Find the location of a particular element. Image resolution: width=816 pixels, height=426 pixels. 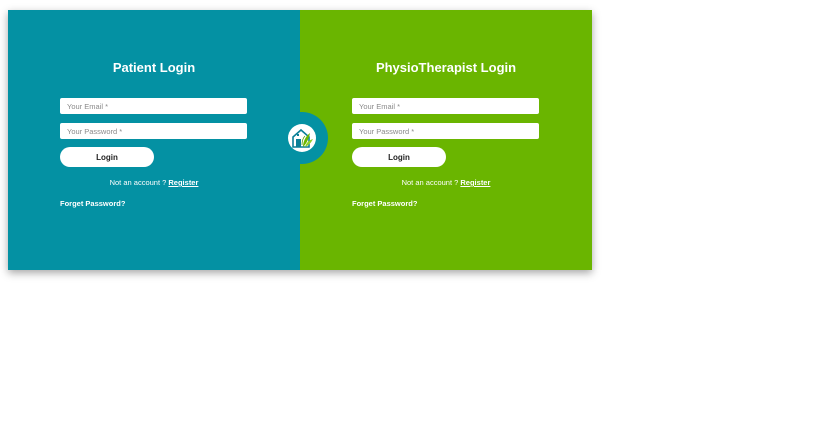

physio-forget-password-link: Forget Password? is located at coordinates (384, 203).